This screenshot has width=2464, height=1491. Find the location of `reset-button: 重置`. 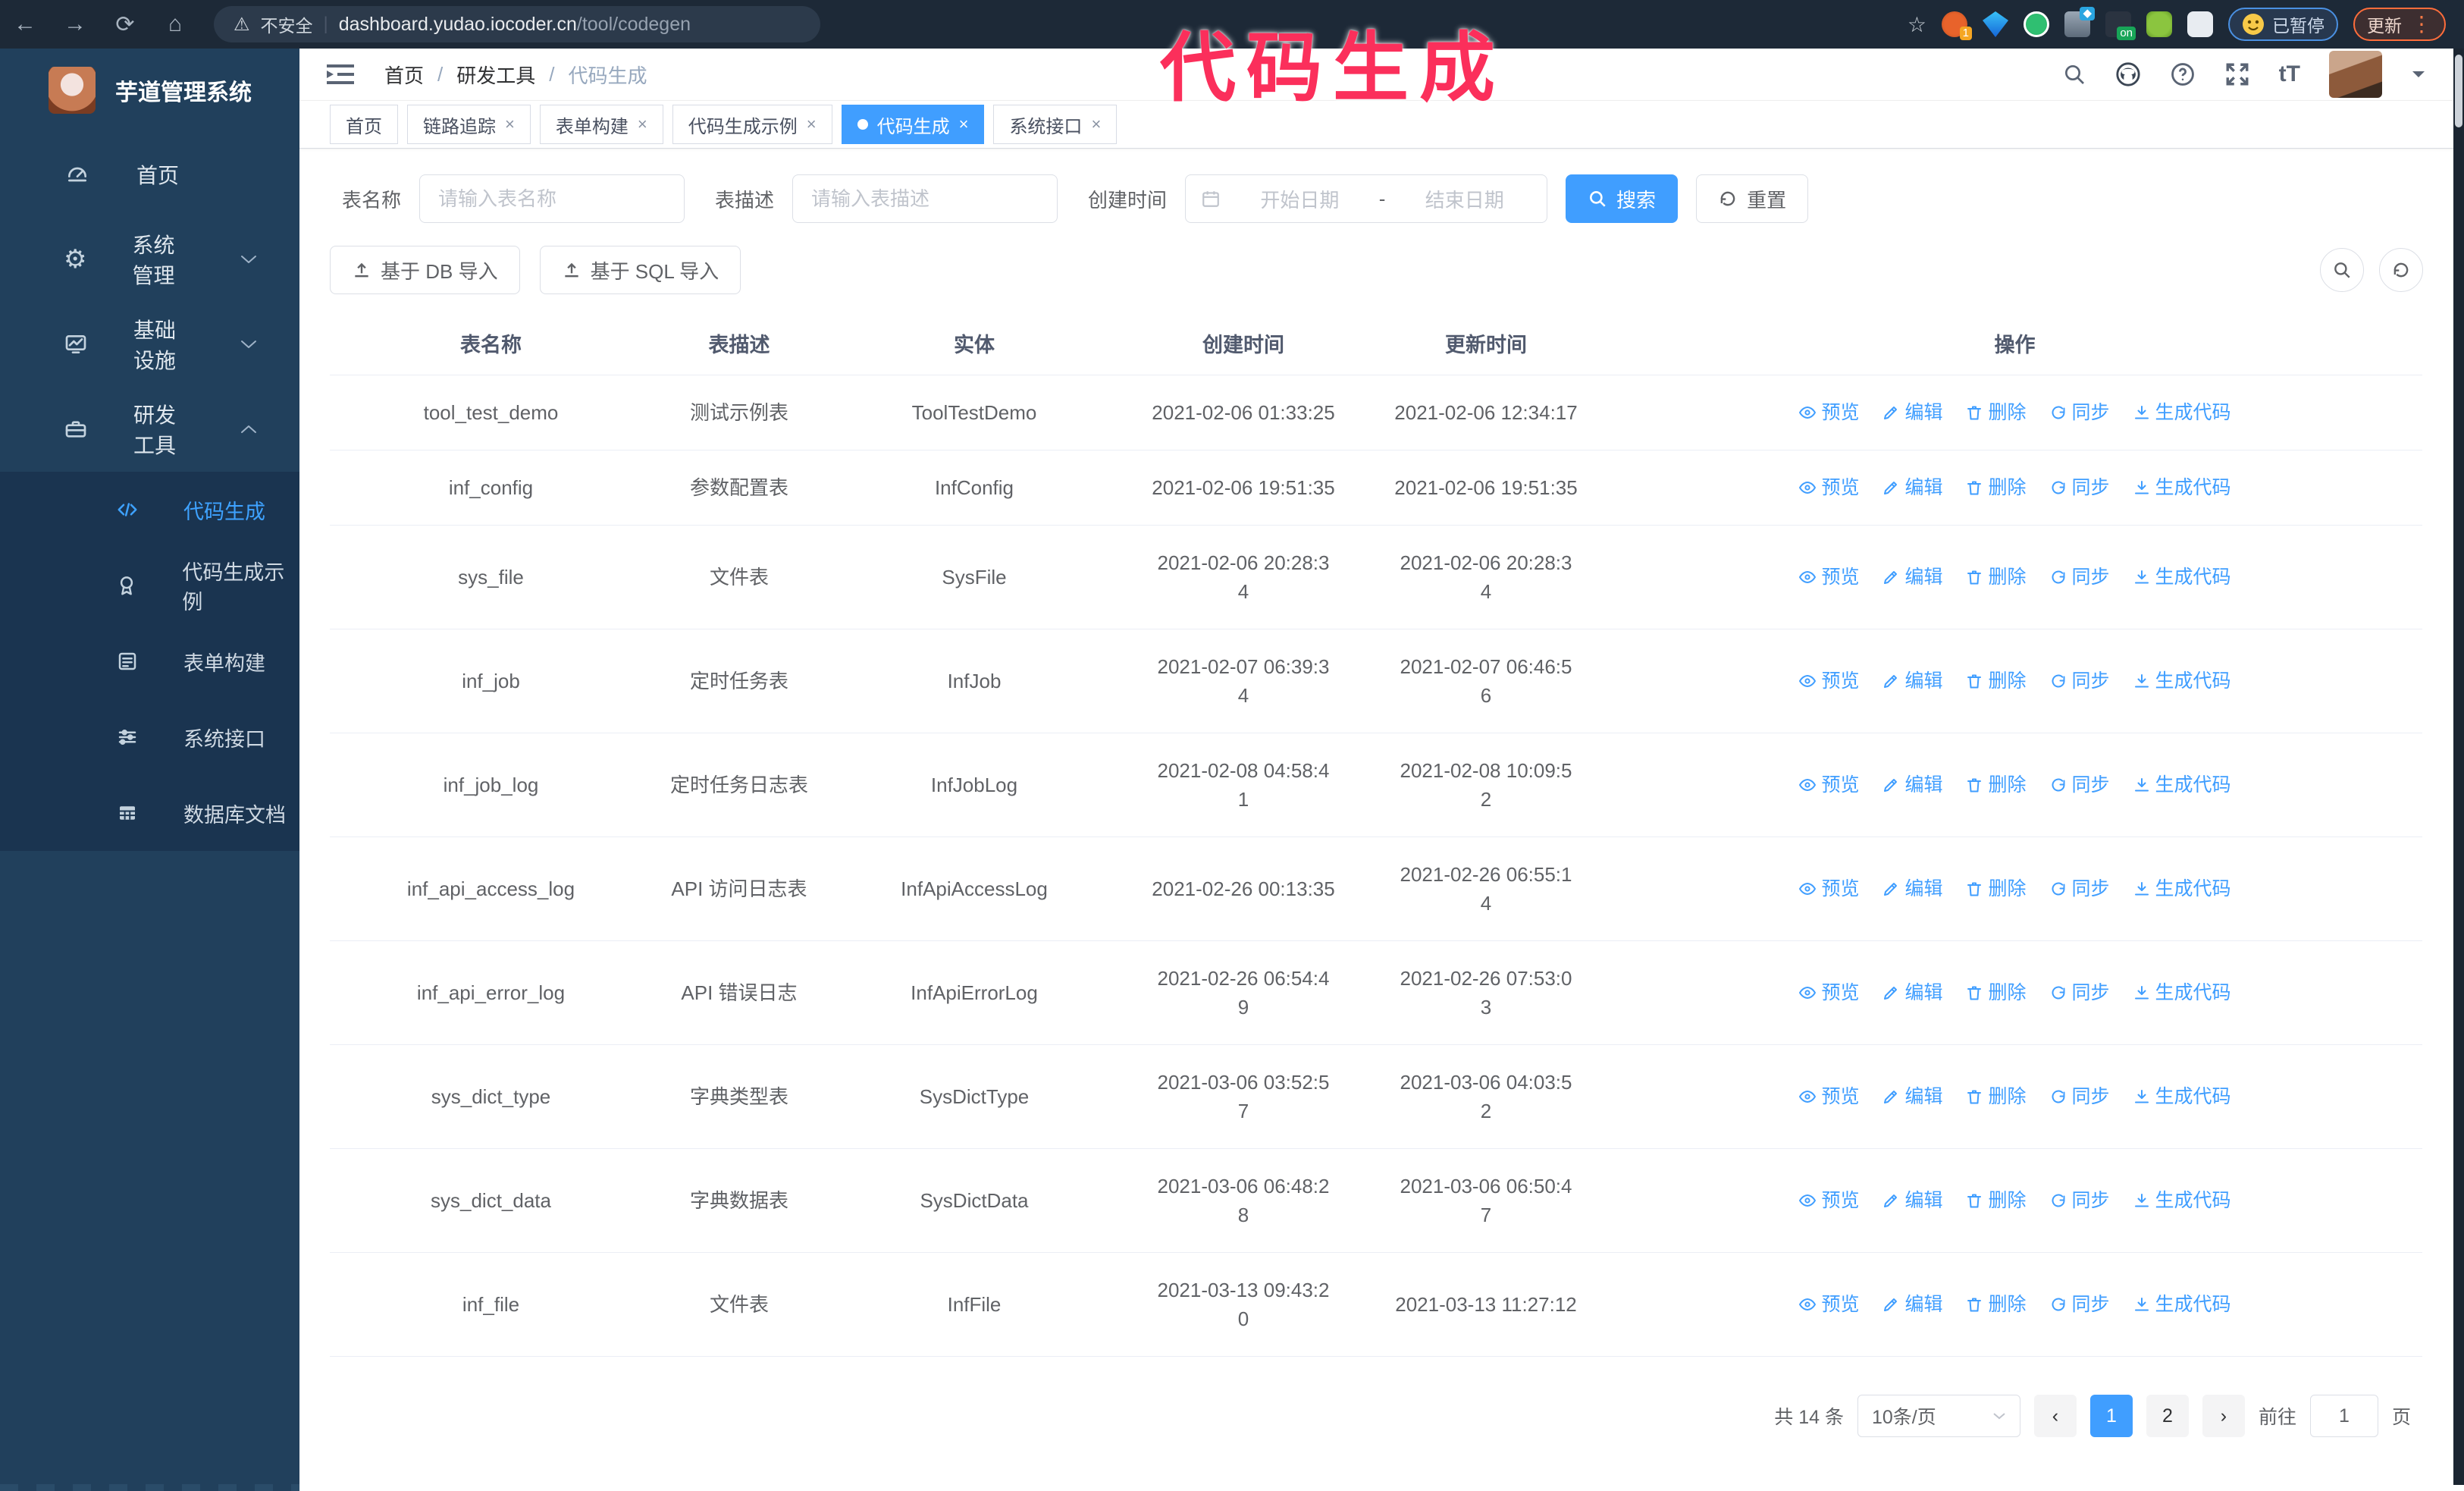

reset-button: 重置 is located at coordinates (1752, 198).